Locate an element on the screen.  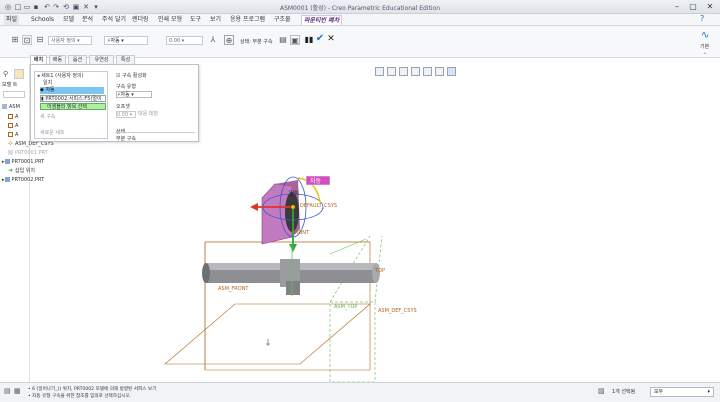
tab-placement: 배치 is located at coordinates (38, 59).